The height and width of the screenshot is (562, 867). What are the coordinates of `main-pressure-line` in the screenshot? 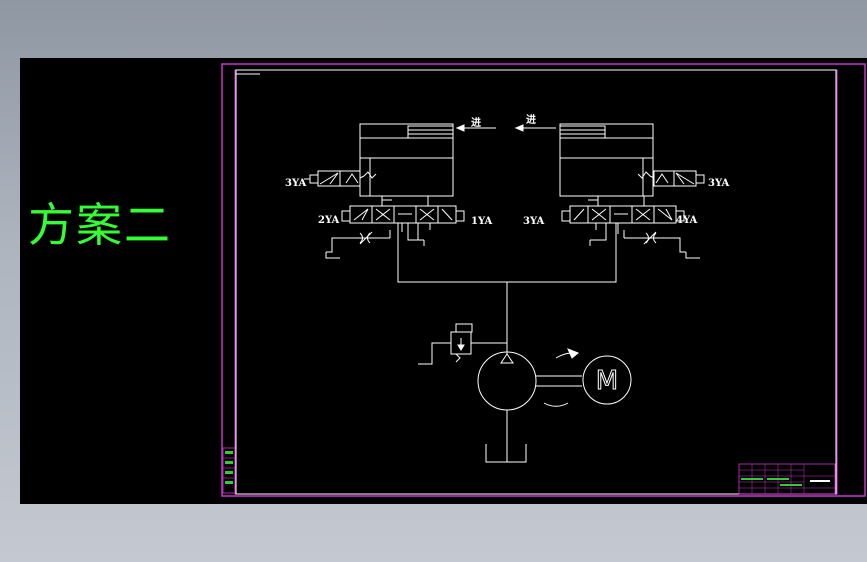 It's located at (507, 289).